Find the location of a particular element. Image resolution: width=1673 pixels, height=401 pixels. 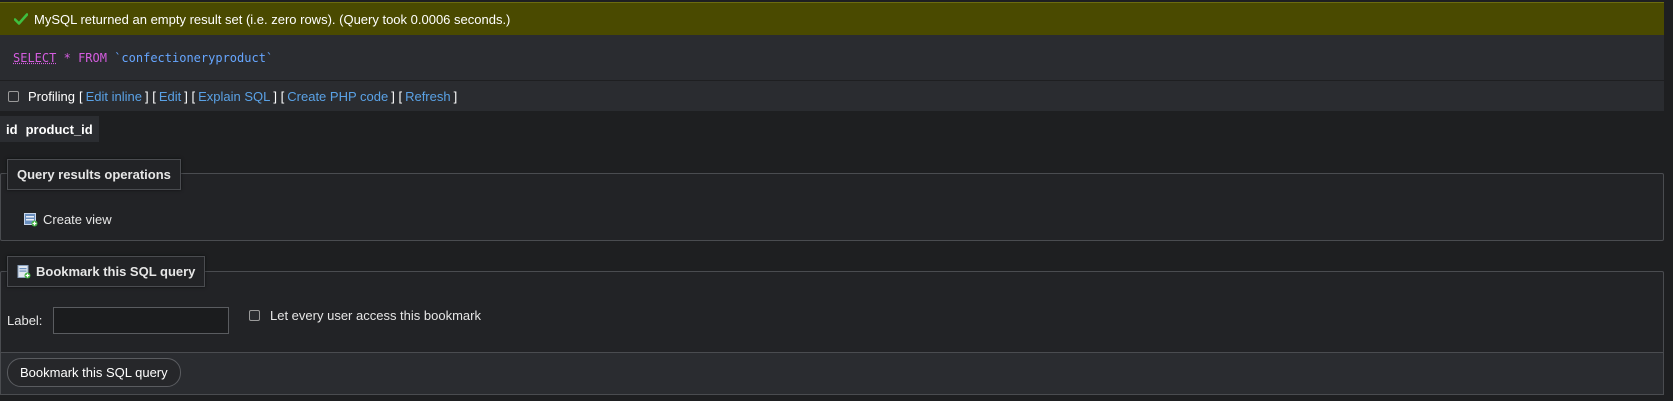

bookmark-label-input is located at coordinates (141, 320).